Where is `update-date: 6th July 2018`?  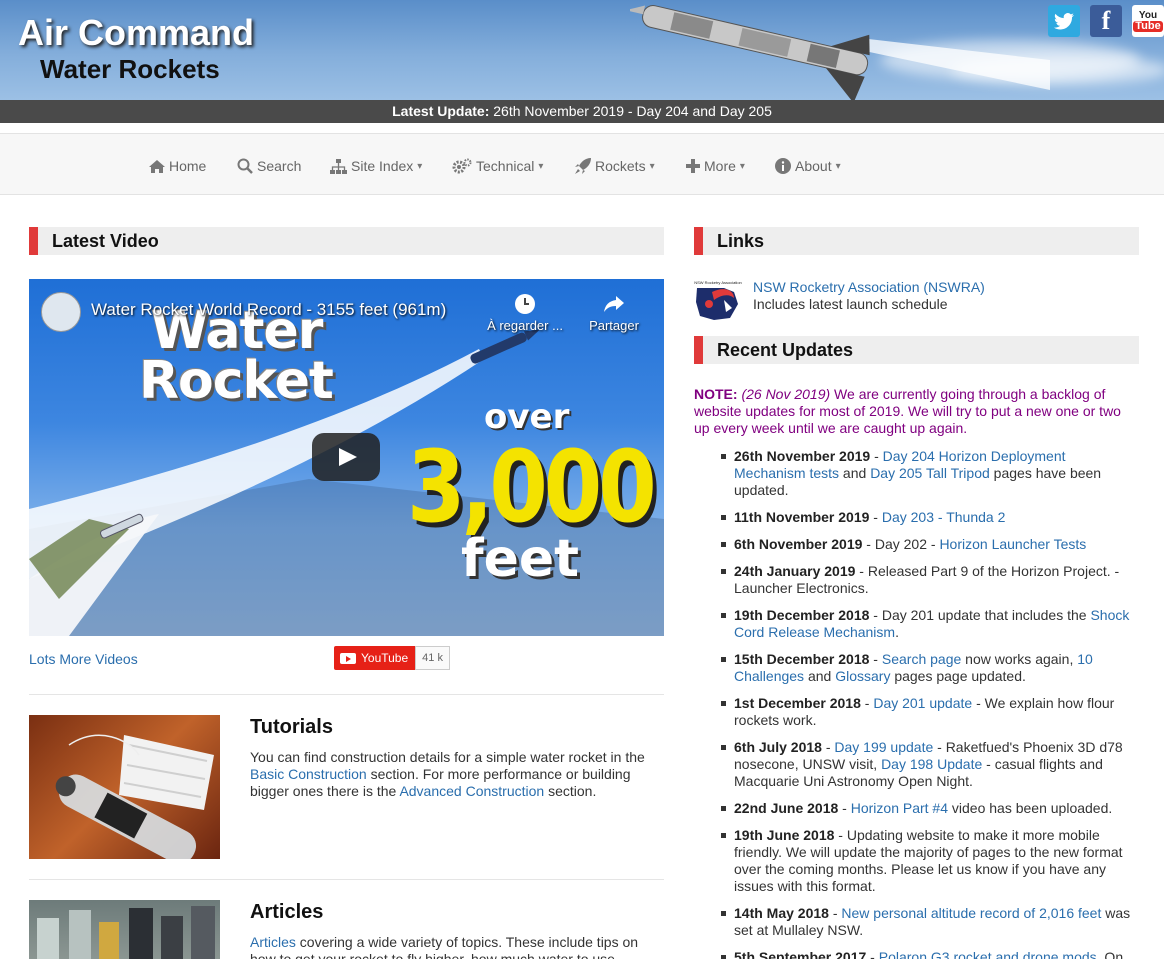
update-date: 6th July 2018 is located at coordinates (778, 747).